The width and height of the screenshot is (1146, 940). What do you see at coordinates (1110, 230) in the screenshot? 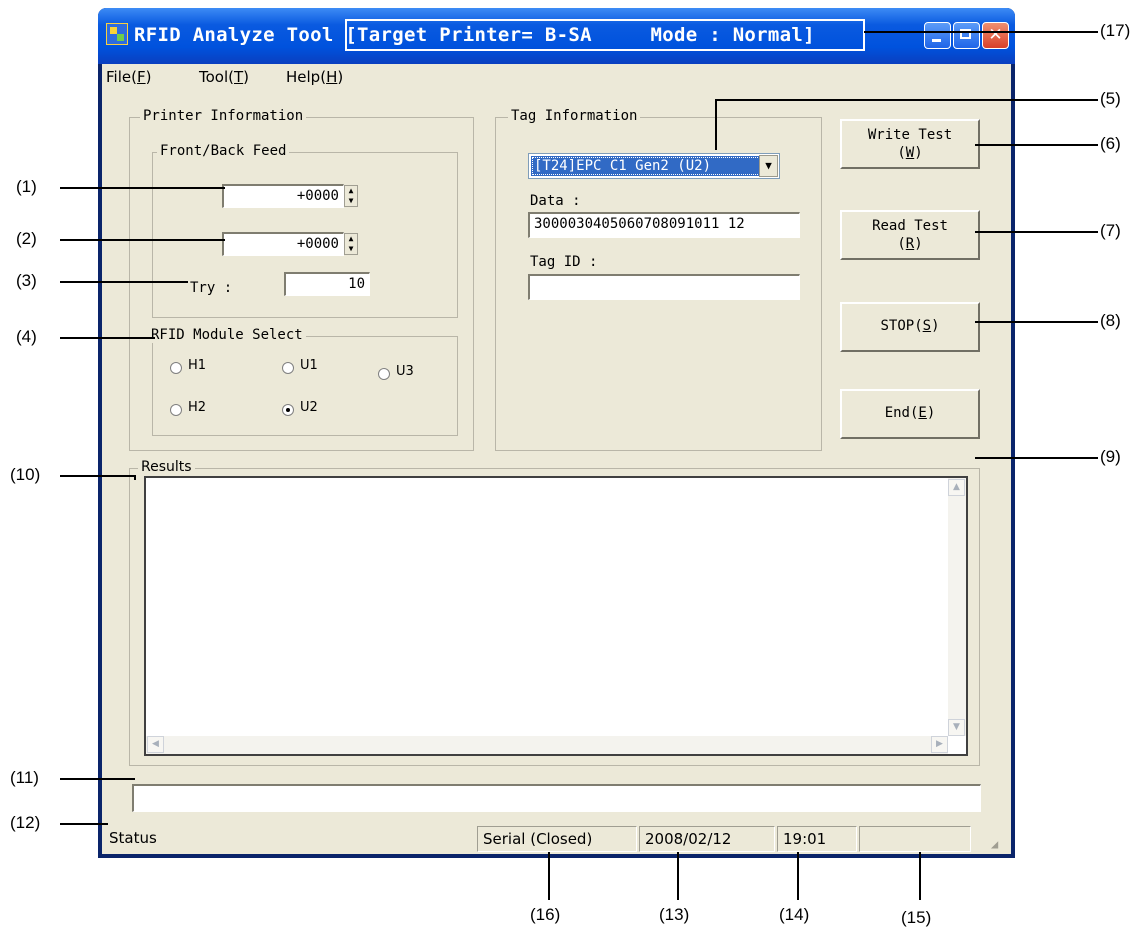
I see `callout-7: (7)` at bounding box center [1110, 230].